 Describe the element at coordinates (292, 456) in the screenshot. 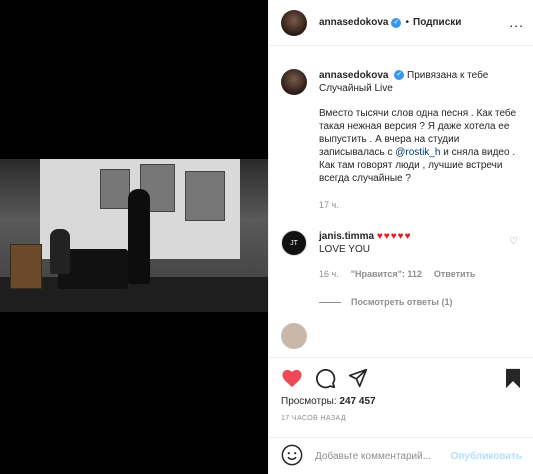

I see `emoji-icon` at that location.